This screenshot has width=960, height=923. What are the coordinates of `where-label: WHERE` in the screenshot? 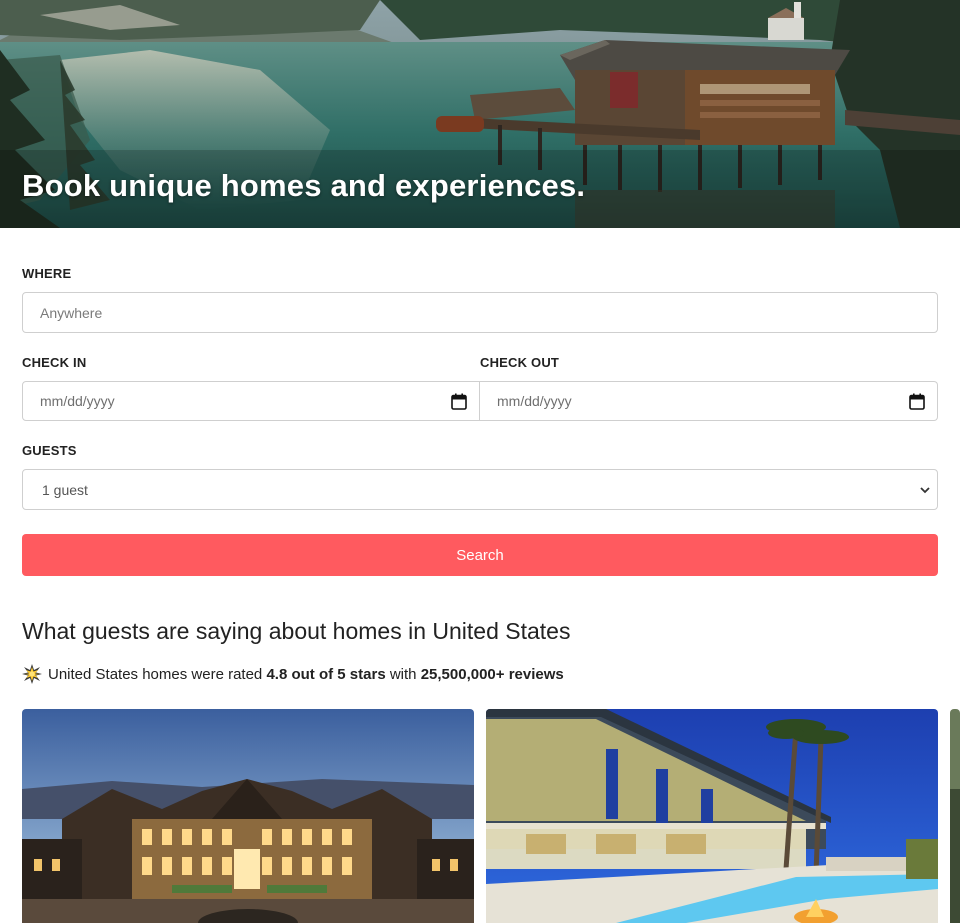 It's located at (47, 273).